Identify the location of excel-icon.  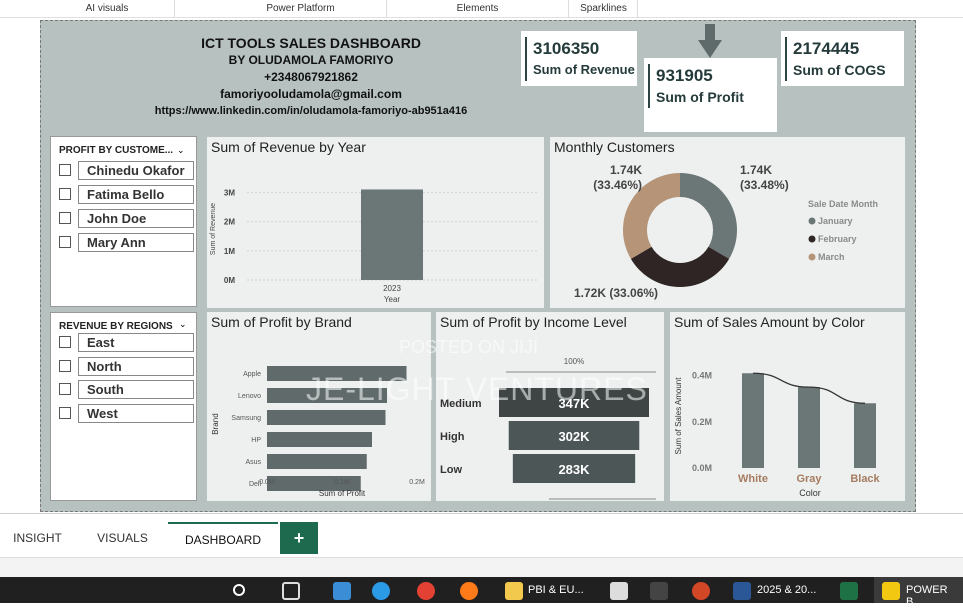
(849, 591).